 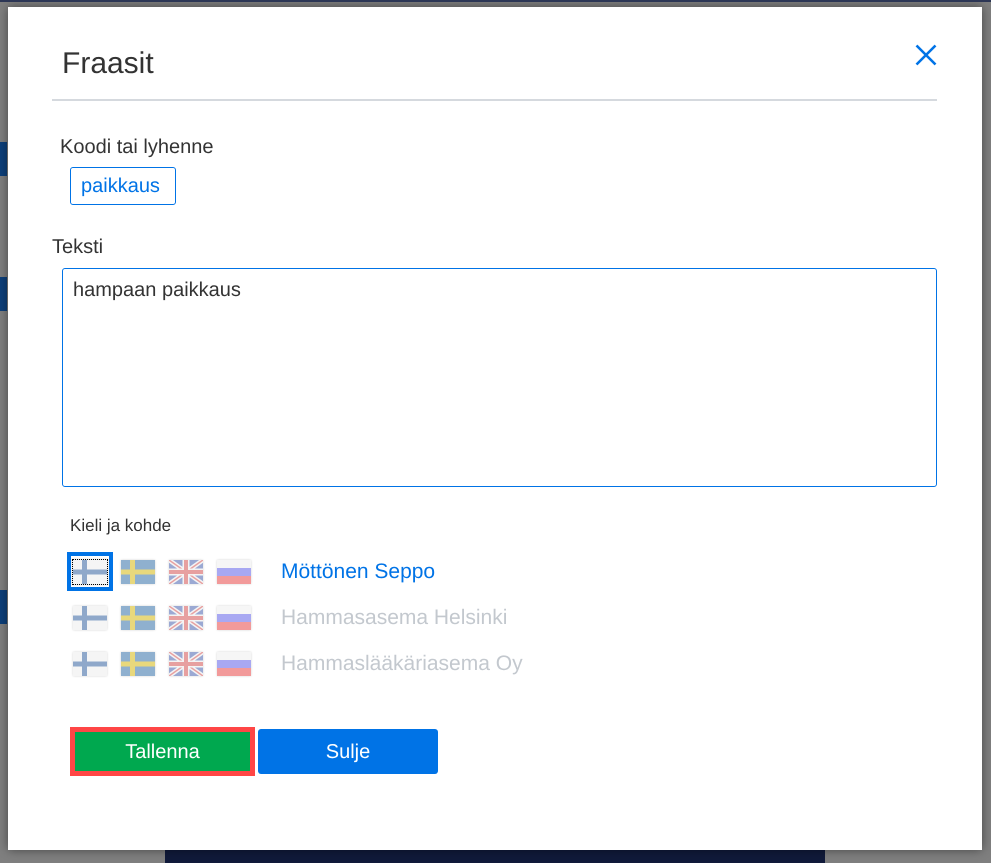 I want to click on language-target-label: Kieli ja kohde, so click(x=121, y=526).